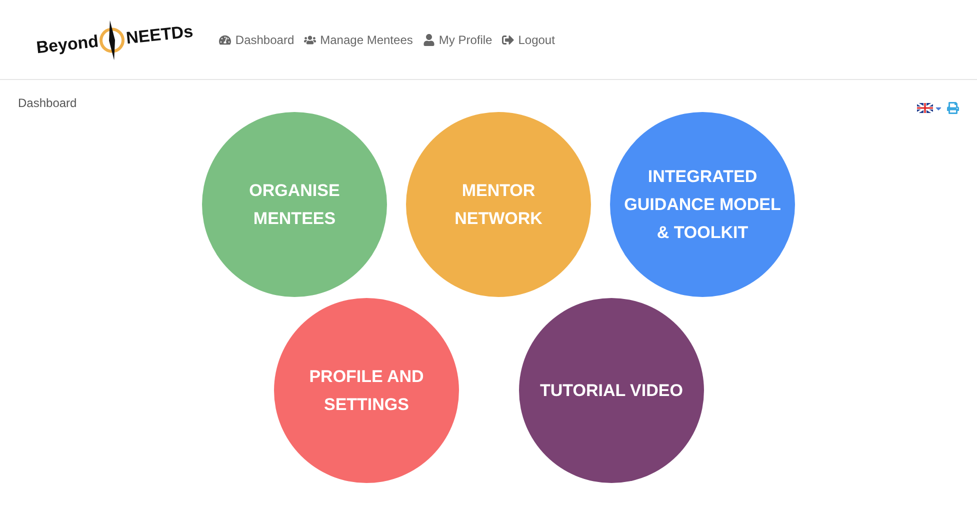  Describe the element at coordinates (366, 390) in the screenshot. I see `dashboard-tile: PROFILE AND SETTINGS` at that location.